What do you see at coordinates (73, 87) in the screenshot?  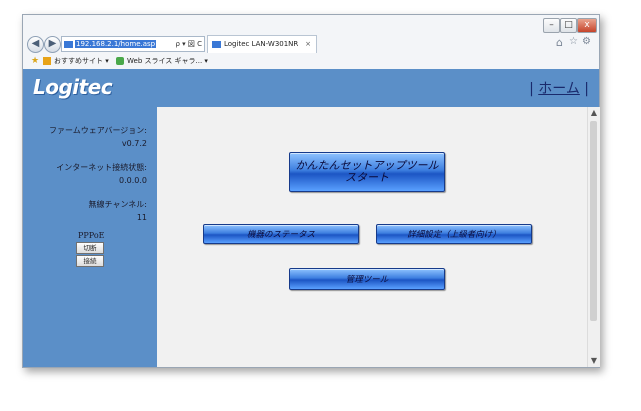 I see `logitec-logo: Logitec` at bounding box center [73, 87].